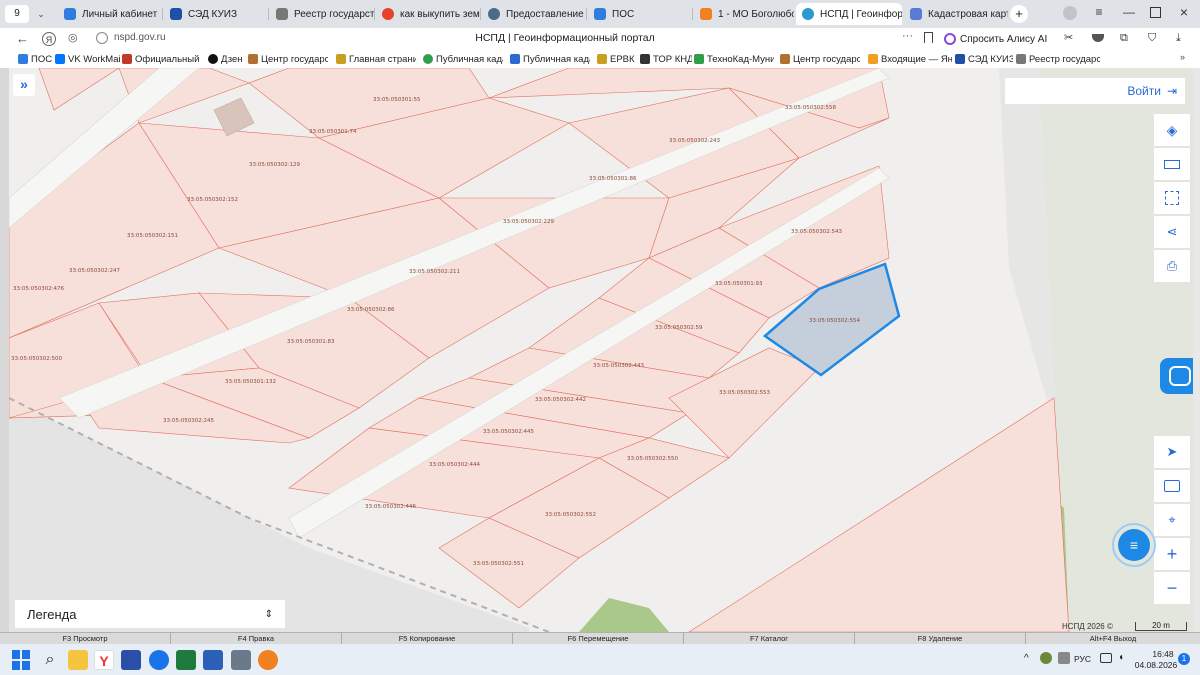  I want to click on tray-app-1-icon, so click(1046, 658).